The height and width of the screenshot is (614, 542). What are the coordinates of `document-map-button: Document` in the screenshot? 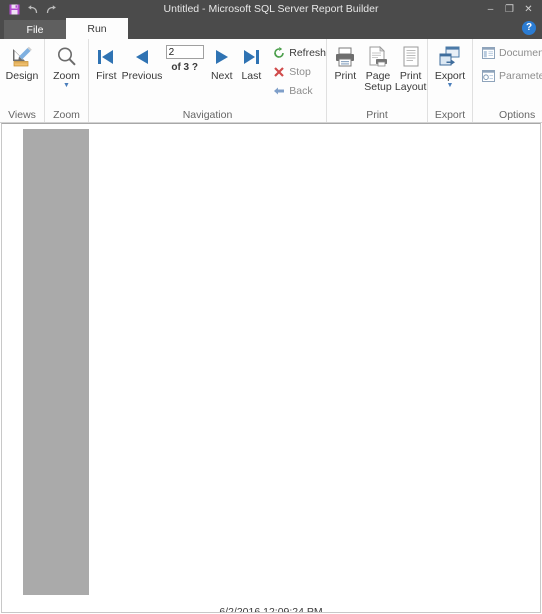 It's located at (511, 52).